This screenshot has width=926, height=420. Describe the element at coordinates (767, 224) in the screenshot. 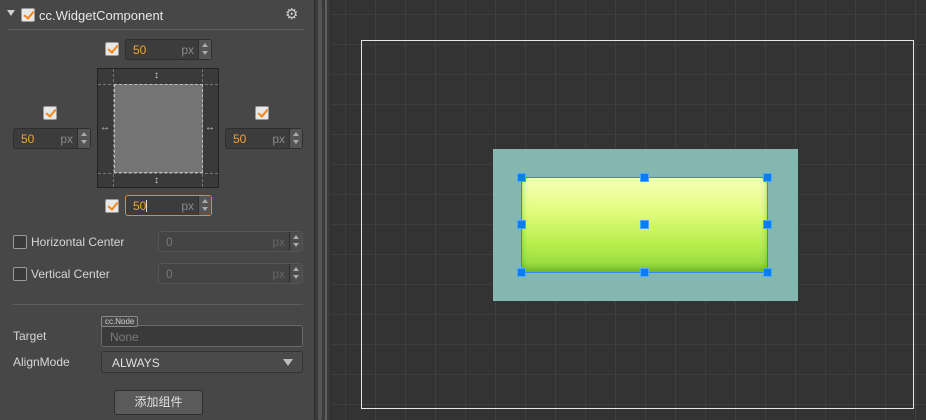

I see `resize-handle-right` at that location.